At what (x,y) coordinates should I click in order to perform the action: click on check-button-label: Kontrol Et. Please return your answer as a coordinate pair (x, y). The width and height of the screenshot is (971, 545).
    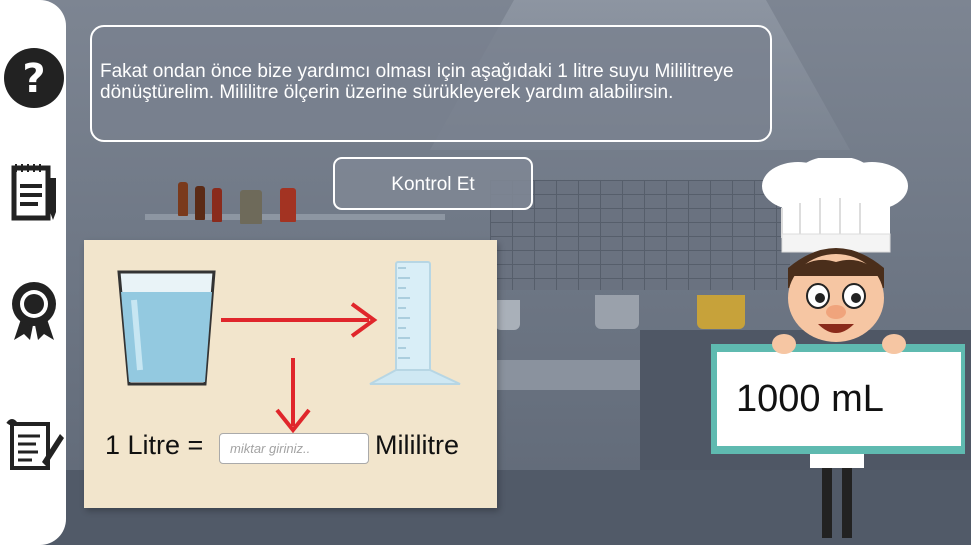
    Looking at the image, I should click on (433, 184).